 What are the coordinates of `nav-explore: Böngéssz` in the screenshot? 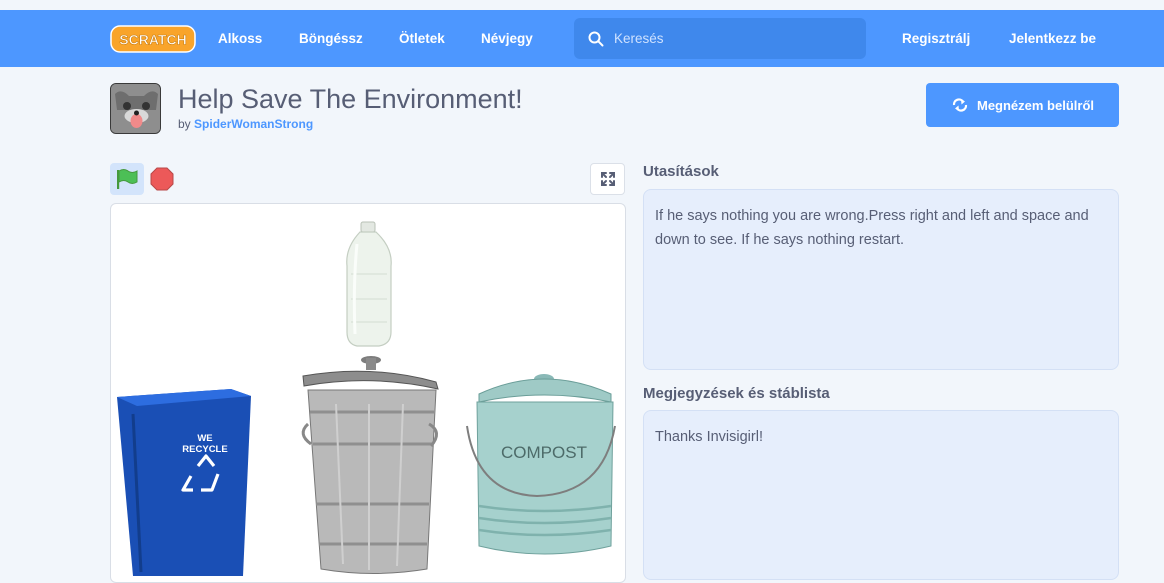 It's located at (331, 38).